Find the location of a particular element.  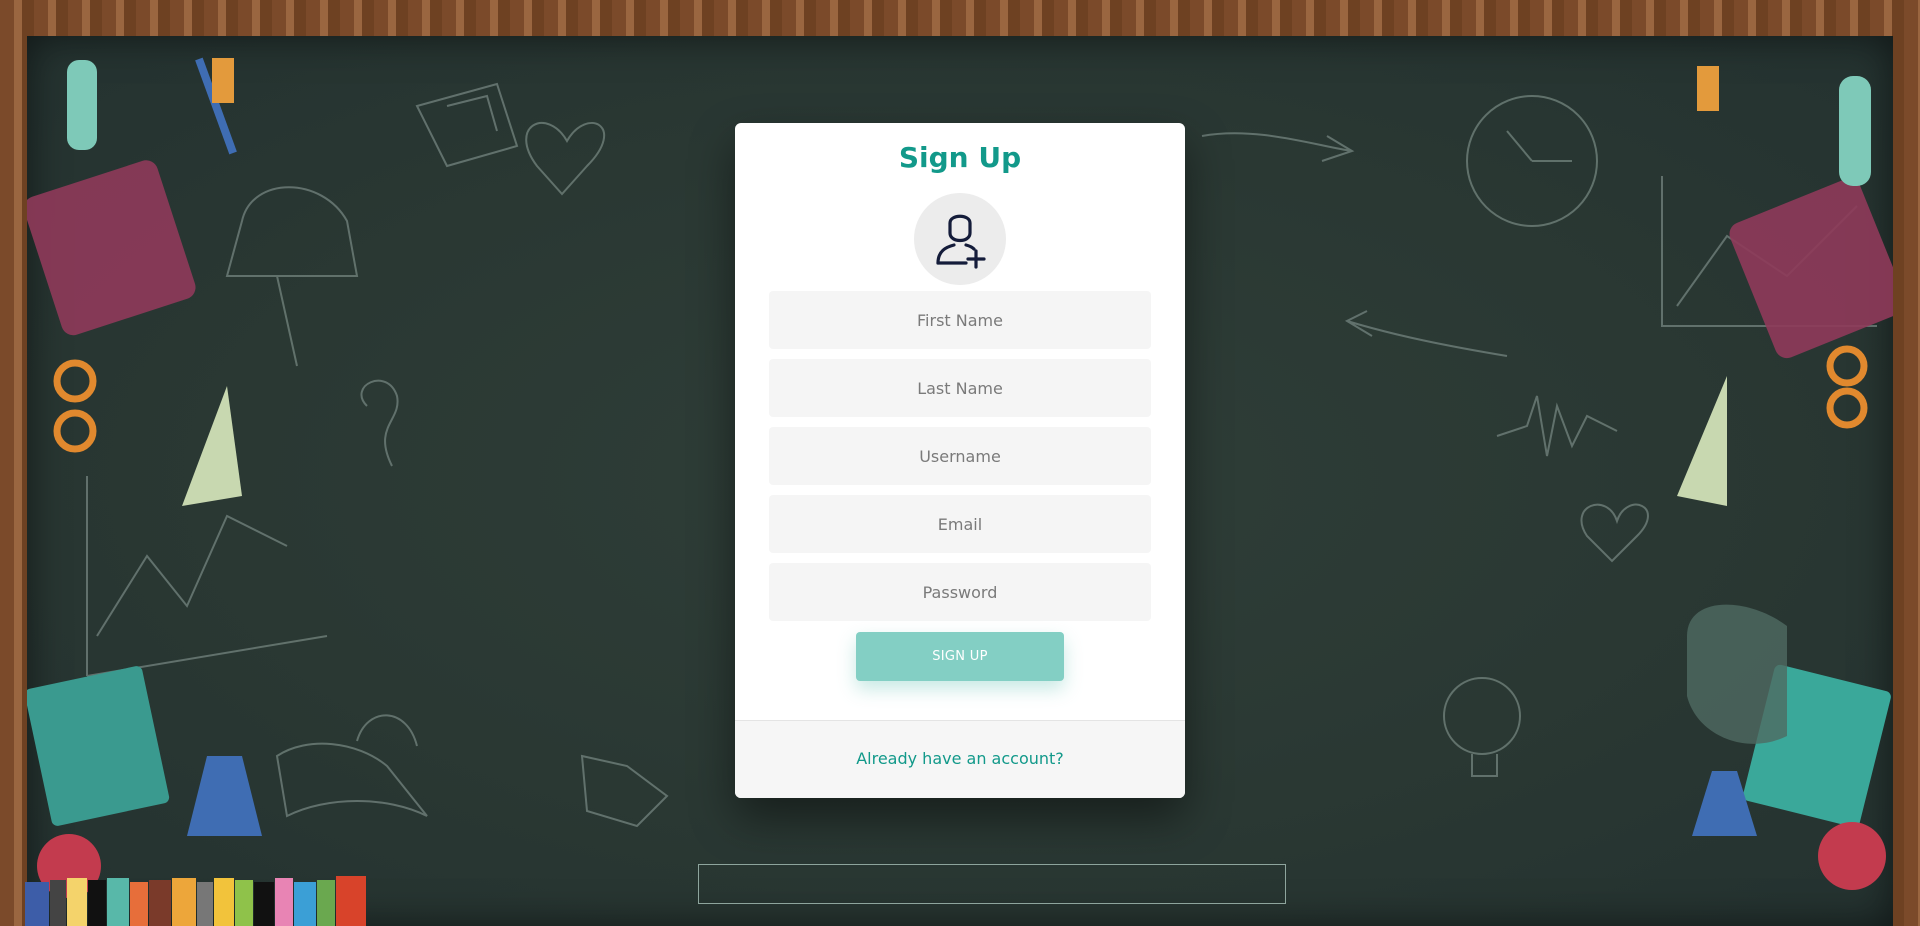

graph-doodle is located at coordinates (207, 576).